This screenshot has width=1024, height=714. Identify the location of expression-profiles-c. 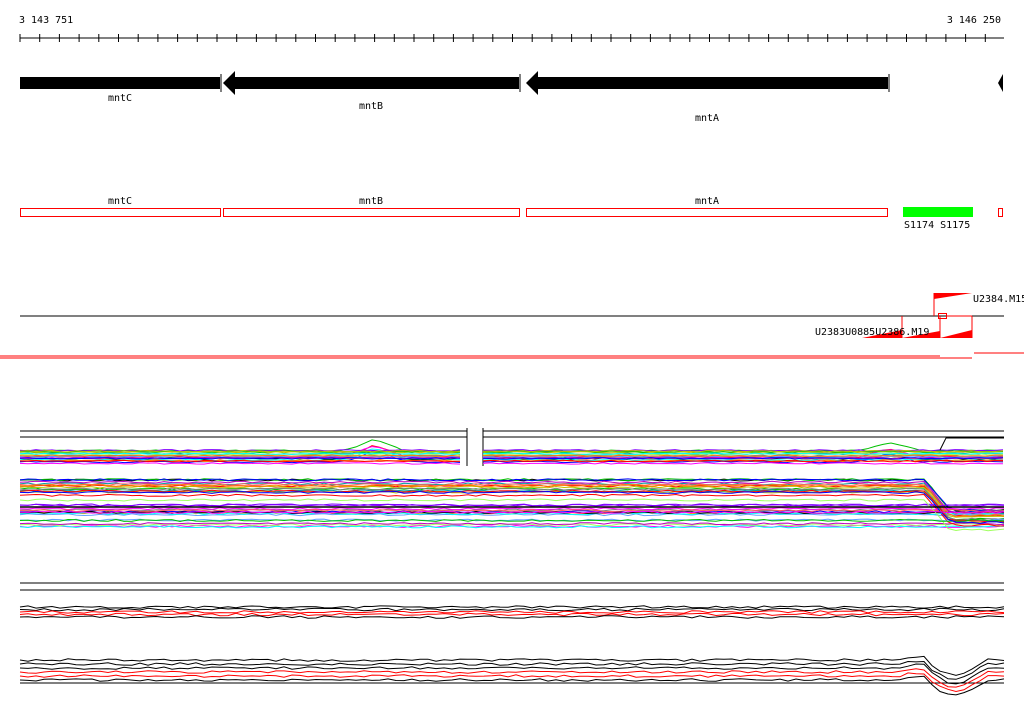
(512, 612).